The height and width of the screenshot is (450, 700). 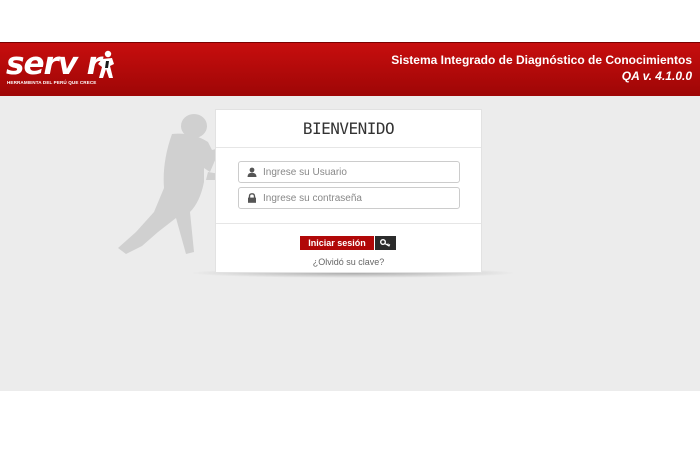 What do you see at coordinates (656, 76) in the screenshot?
I see `system-version: QA v. 4.1.0.0` at bounding box center [656, 76].